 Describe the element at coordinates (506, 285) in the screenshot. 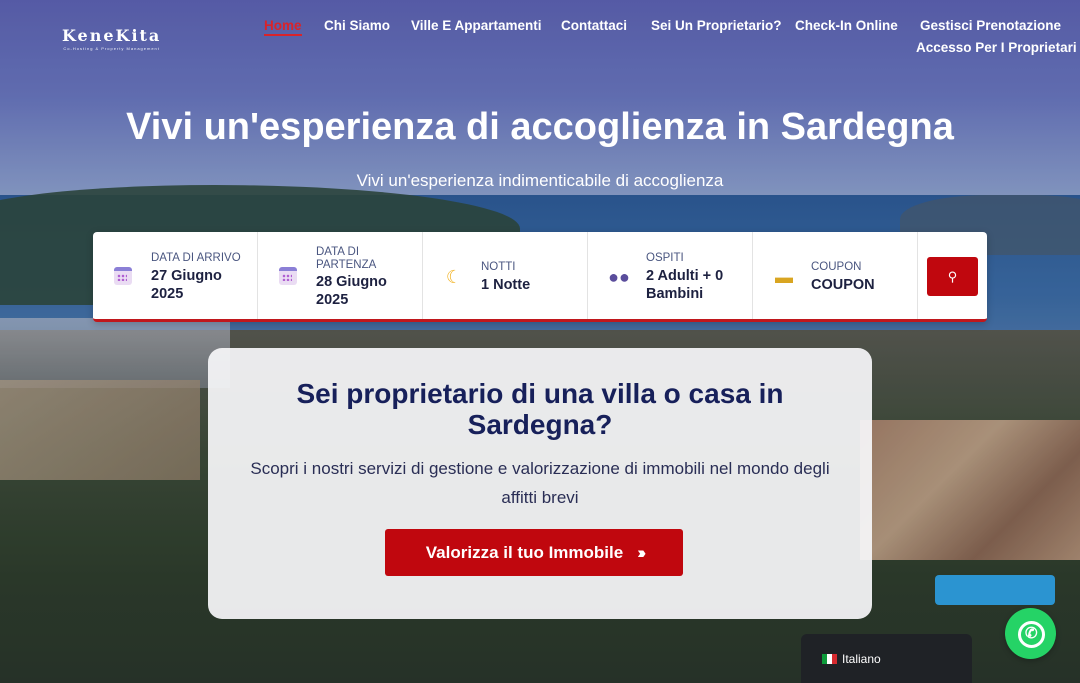

I see `nights-value: 1 Notte` at that location.